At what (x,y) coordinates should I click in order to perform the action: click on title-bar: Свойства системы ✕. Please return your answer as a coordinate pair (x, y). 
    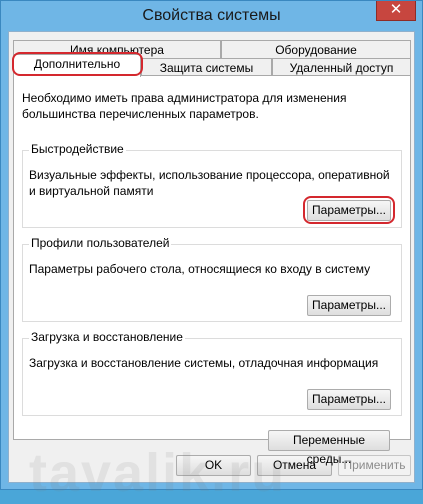
    Looking at the image, I should click on (211, 16).